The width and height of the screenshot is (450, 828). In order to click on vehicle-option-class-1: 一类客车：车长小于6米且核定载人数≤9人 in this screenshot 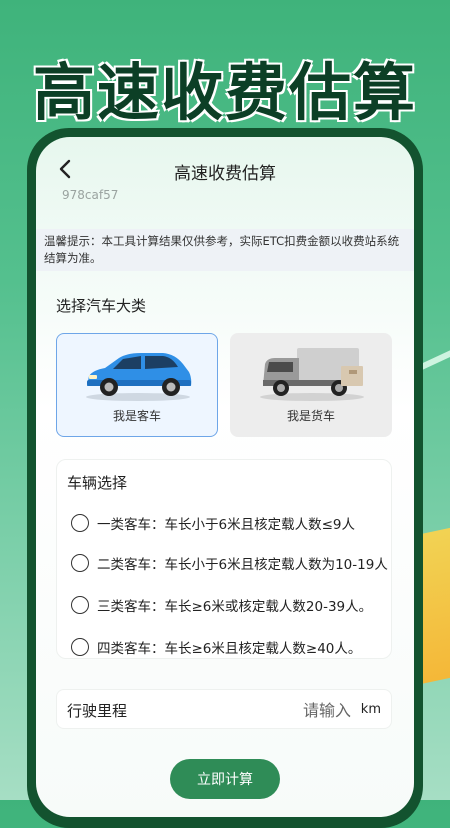, I will do `click(231, 524)`.